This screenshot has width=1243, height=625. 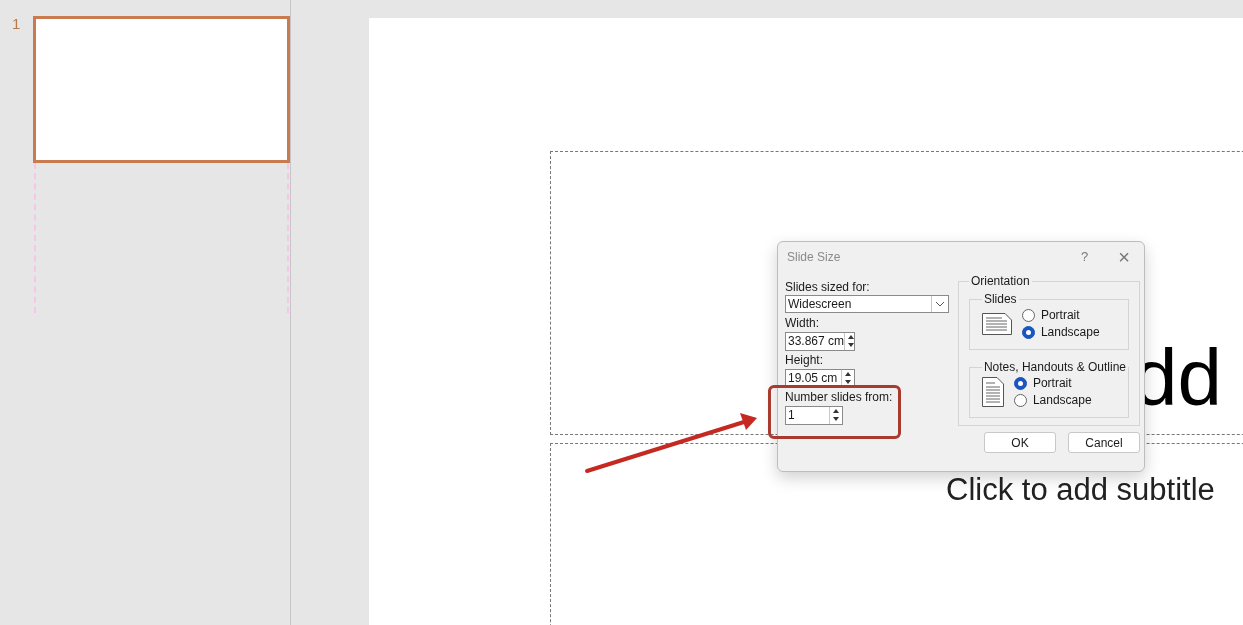 What do you see at coordinates (820, 304) in the screenshot?
I see `dropdown-value: Widescreen` at bounding box center [820, 304].